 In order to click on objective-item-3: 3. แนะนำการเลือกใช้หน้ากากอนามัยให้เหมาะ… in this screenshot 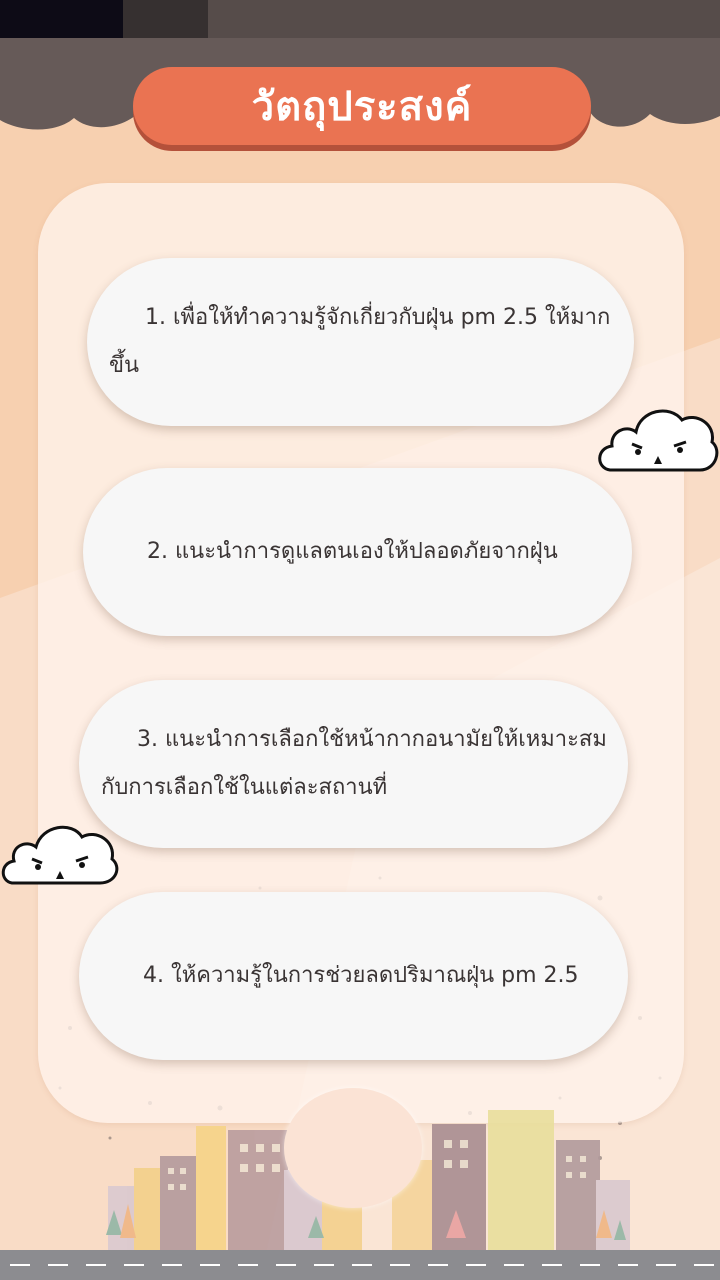, I will do `click(353, 764)`.